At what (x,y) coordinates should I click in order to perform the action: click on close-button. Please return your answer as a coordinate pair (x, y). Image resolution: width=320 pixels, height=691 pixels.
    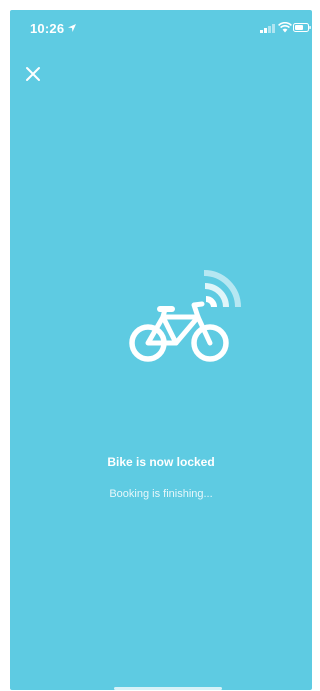
    Looking at the image, I should click on (33, 74).